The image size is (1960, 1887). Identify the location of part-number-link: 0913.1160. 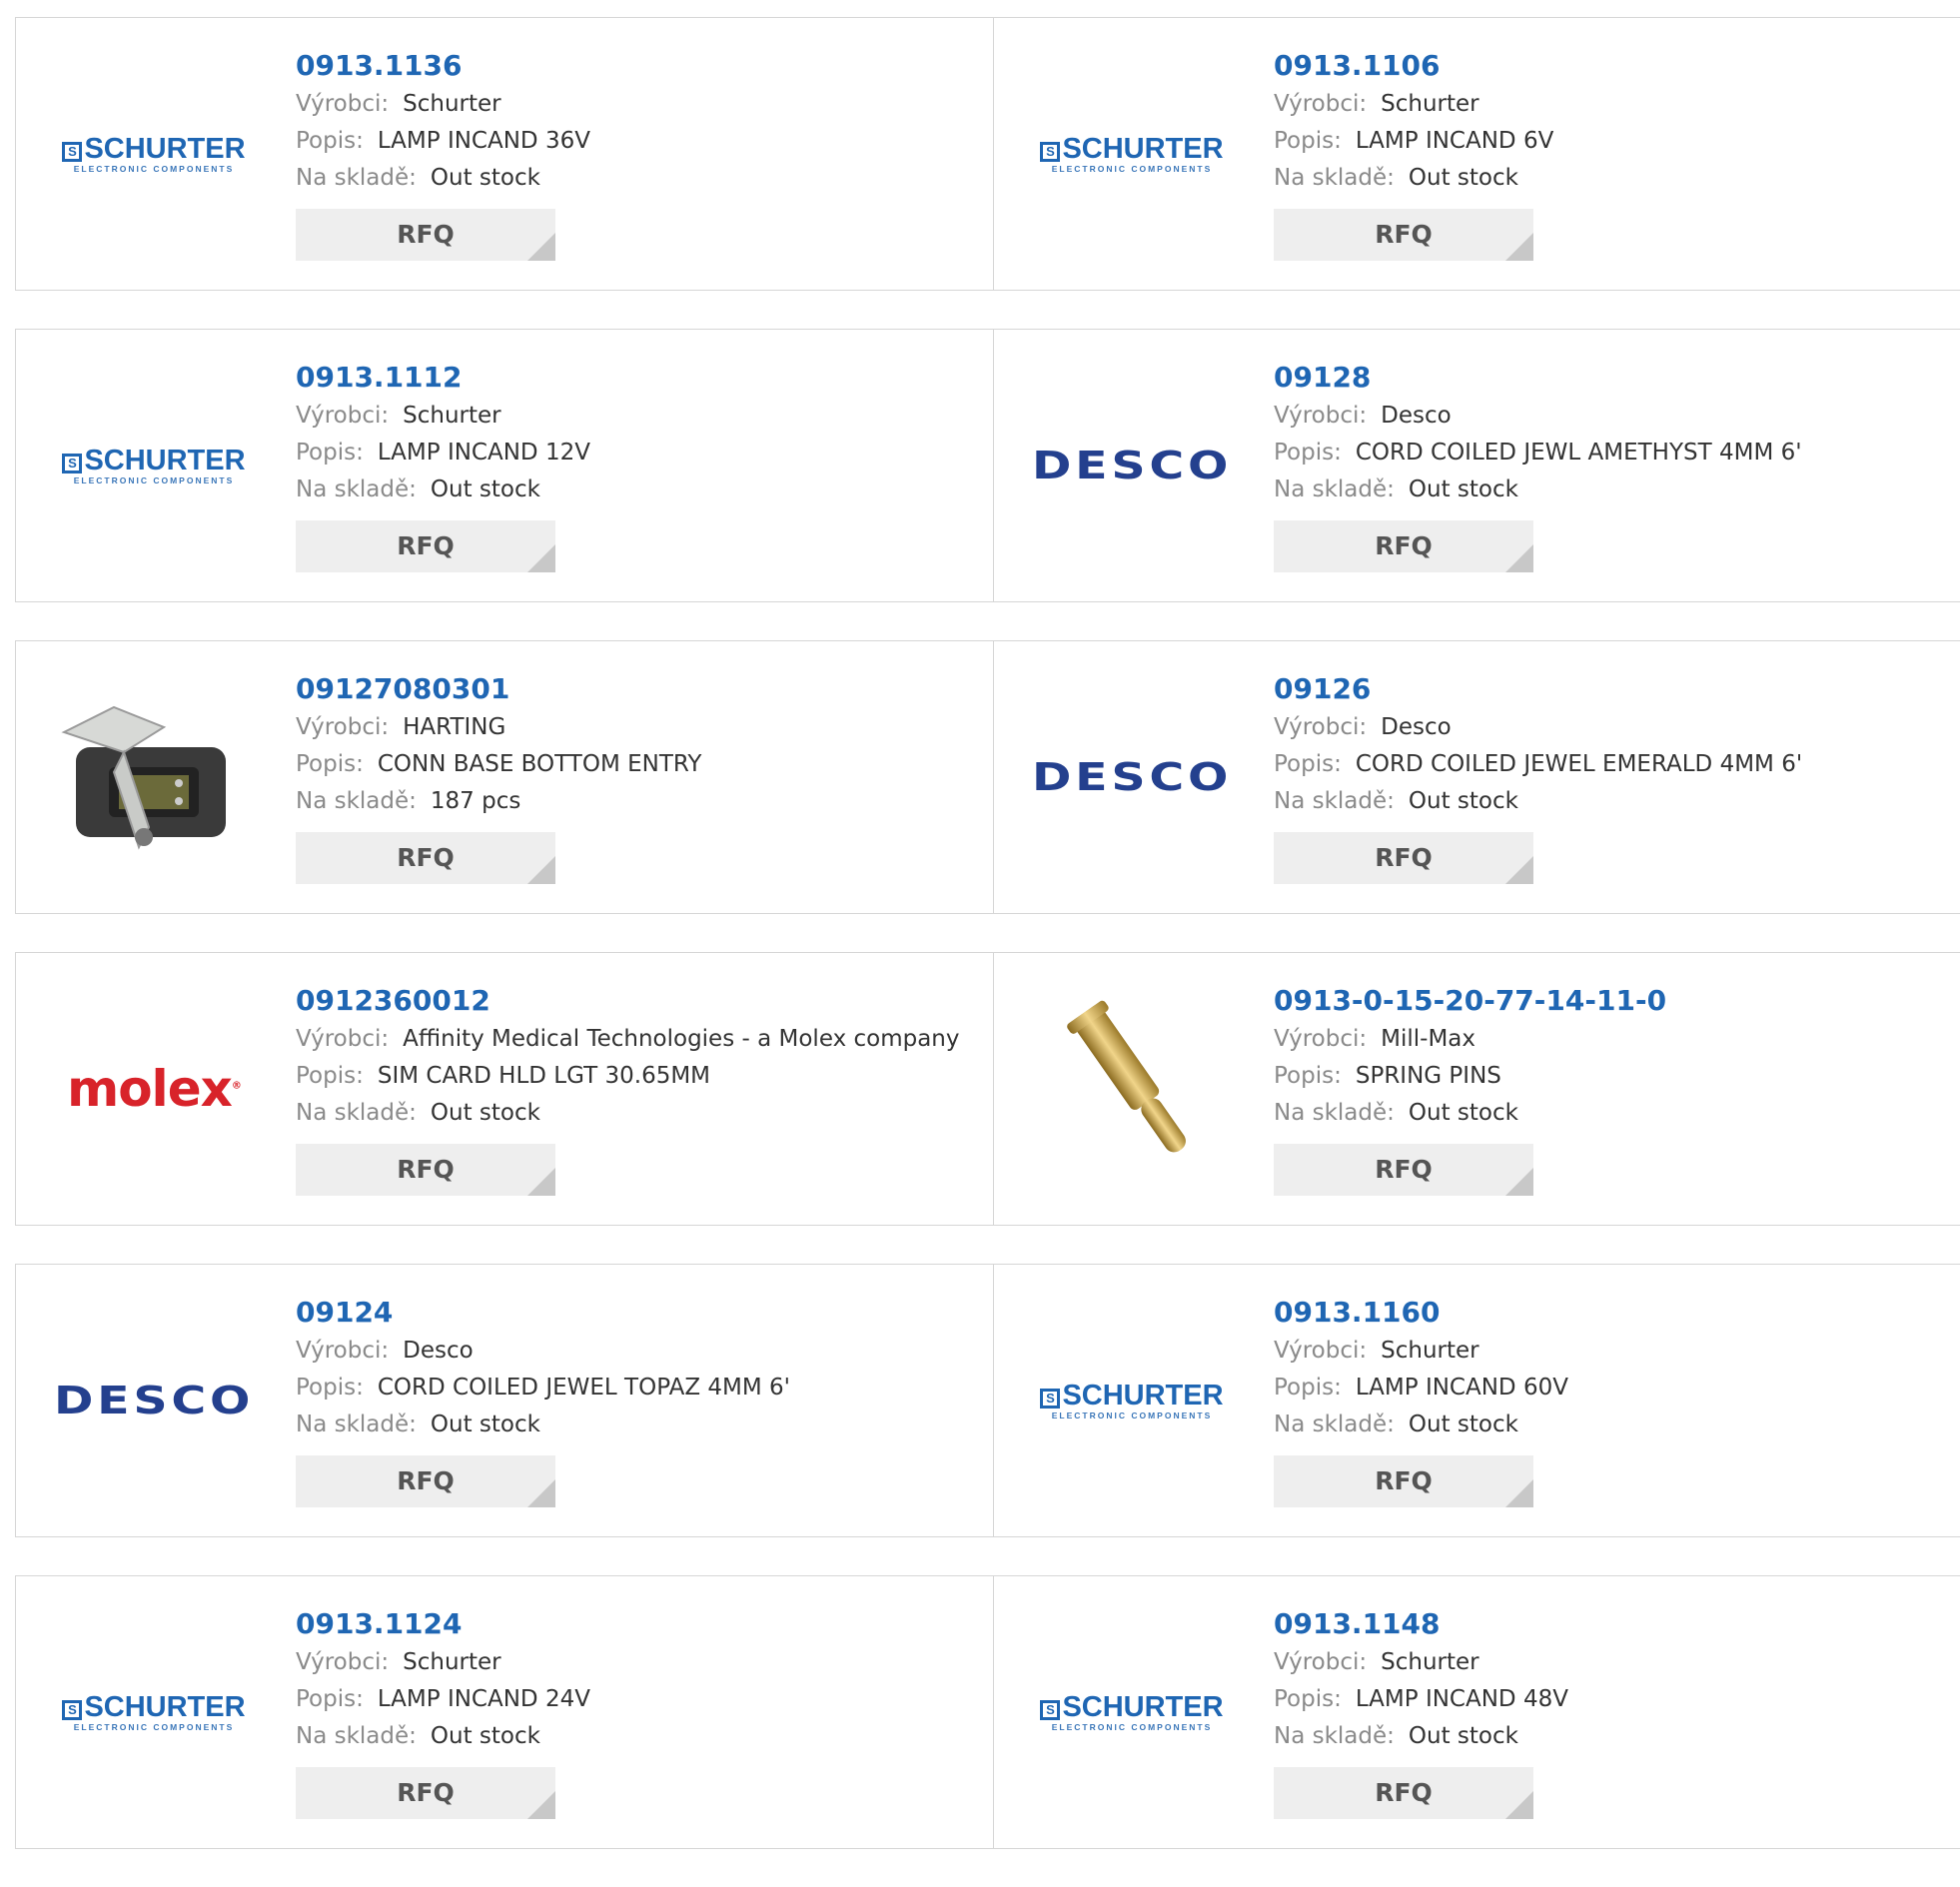
(1613, 1314).